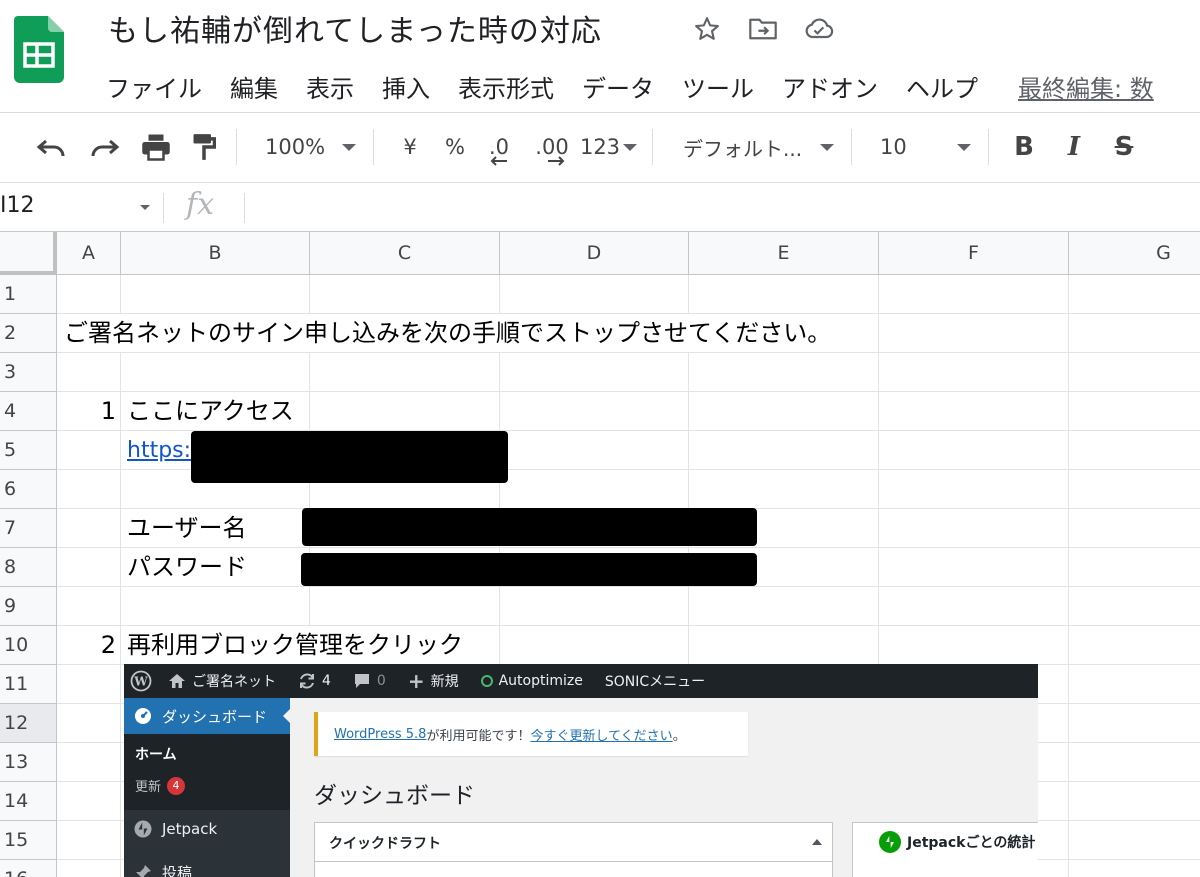 Image resolution: width=1200 pixels, height=877 pixels. Describe the element at coordinates (721, 207) in the screenshot. I see `formula-input` at that location.